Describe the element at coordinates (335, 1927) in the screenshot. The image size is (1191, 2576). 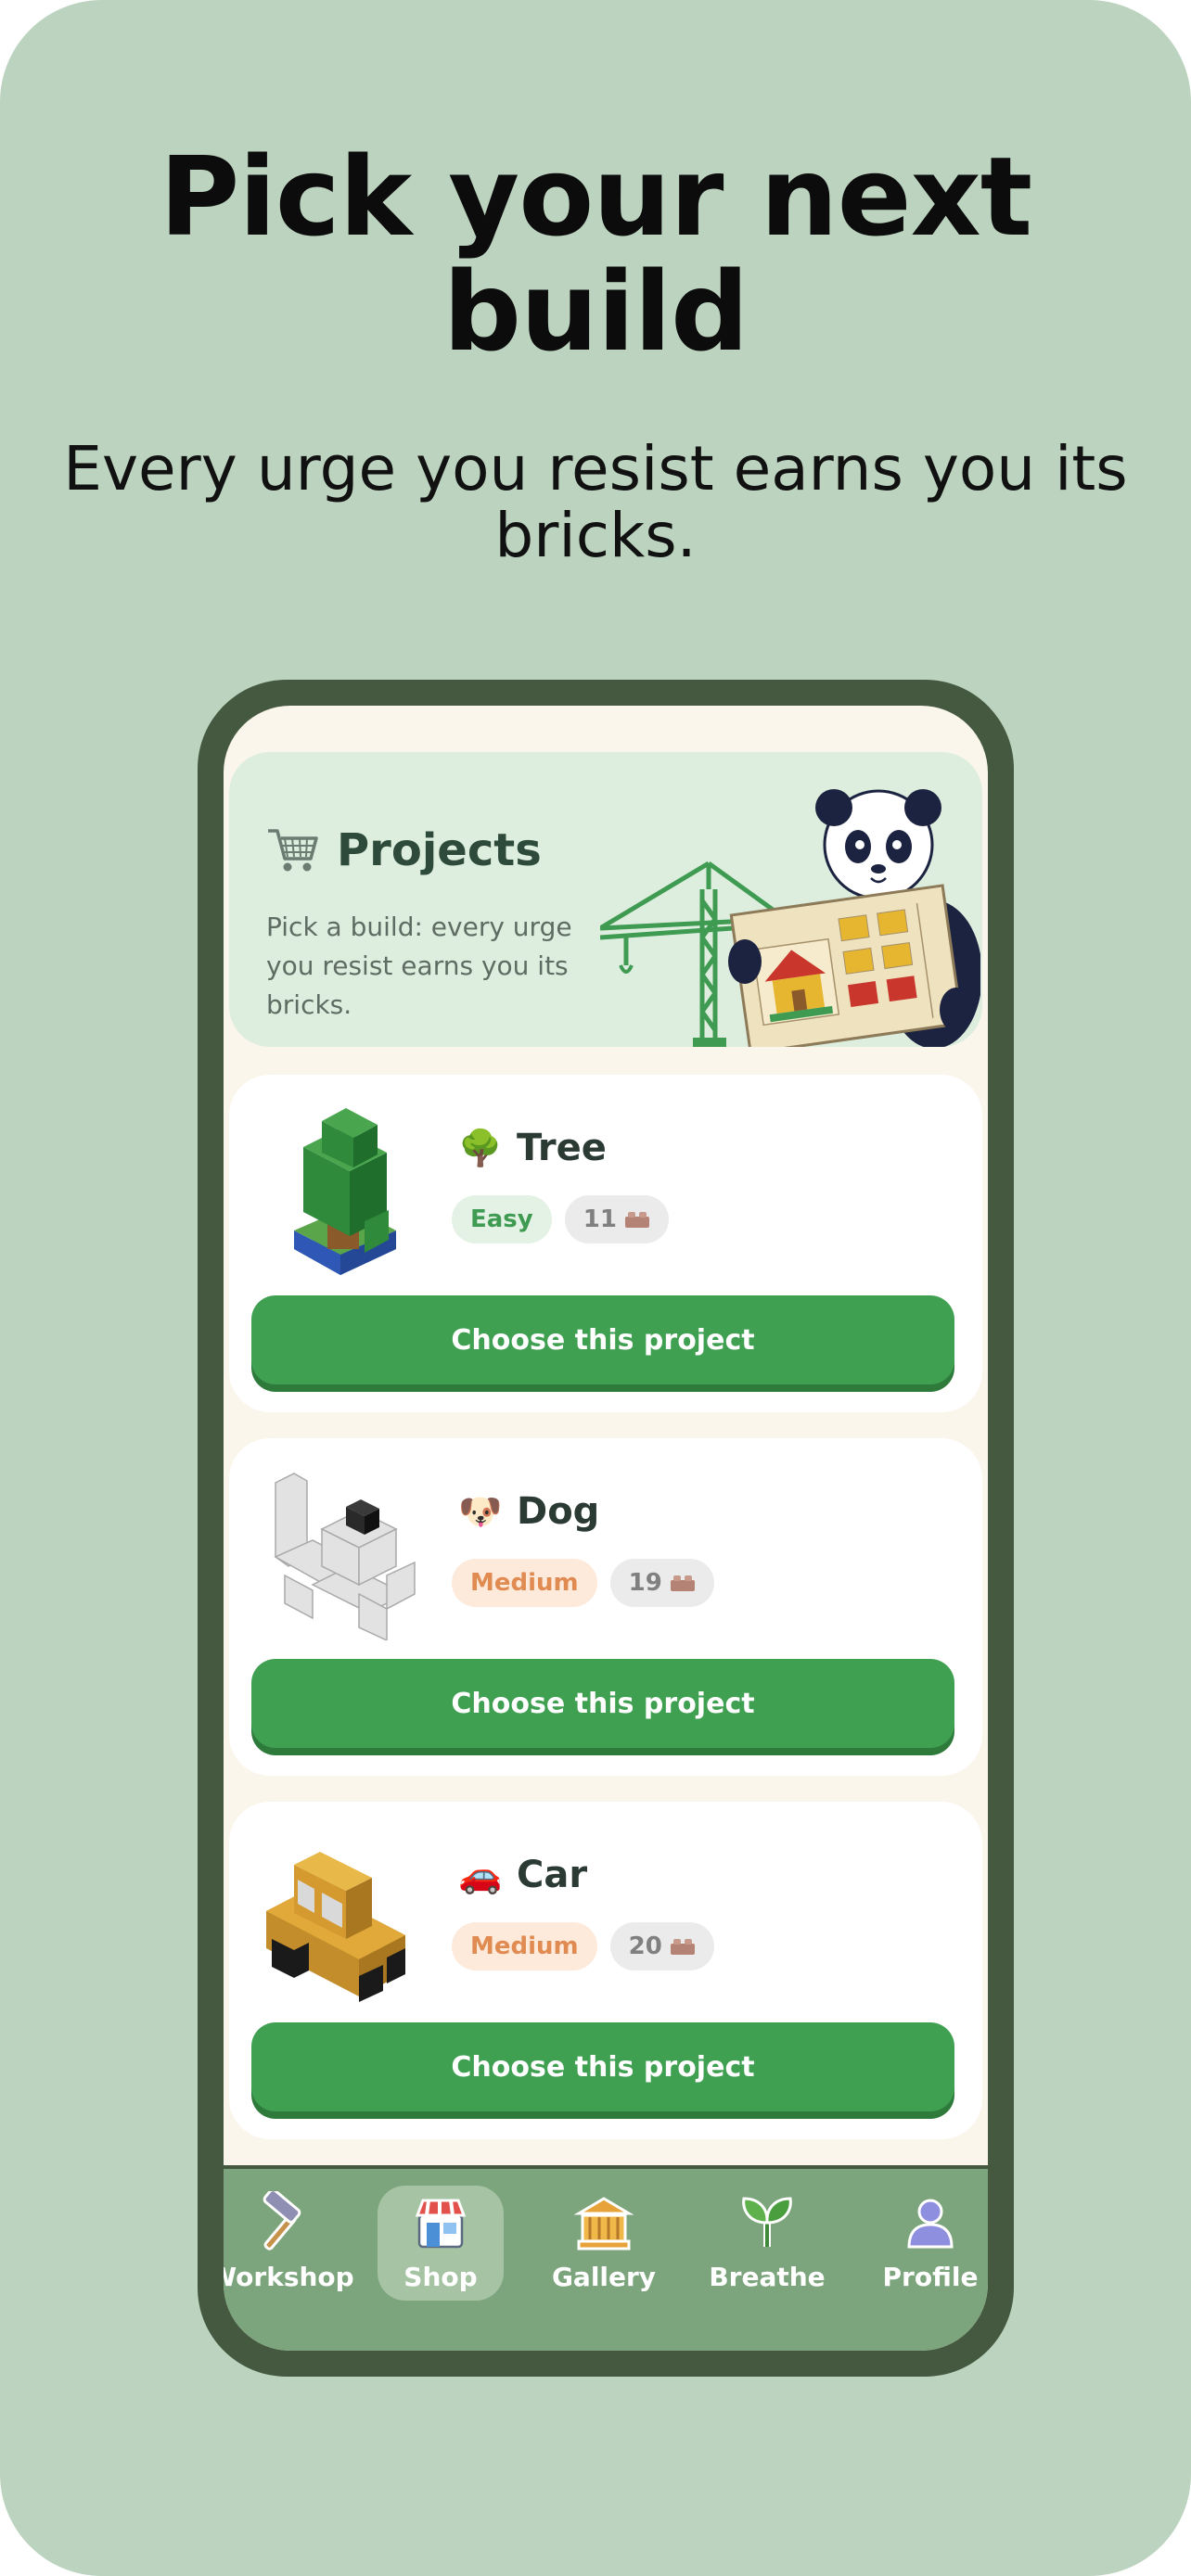
I see `car-brick-model-image` at that location.